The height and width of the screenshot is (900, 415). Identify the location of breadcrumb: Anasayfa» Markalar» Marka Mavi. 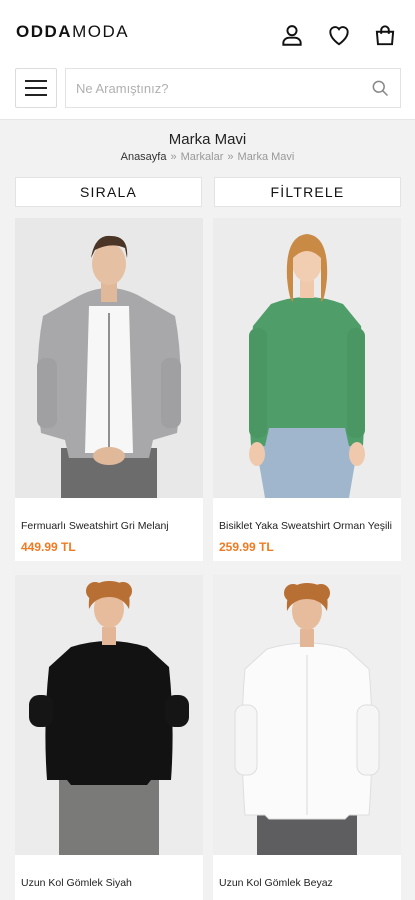
(207, 157).